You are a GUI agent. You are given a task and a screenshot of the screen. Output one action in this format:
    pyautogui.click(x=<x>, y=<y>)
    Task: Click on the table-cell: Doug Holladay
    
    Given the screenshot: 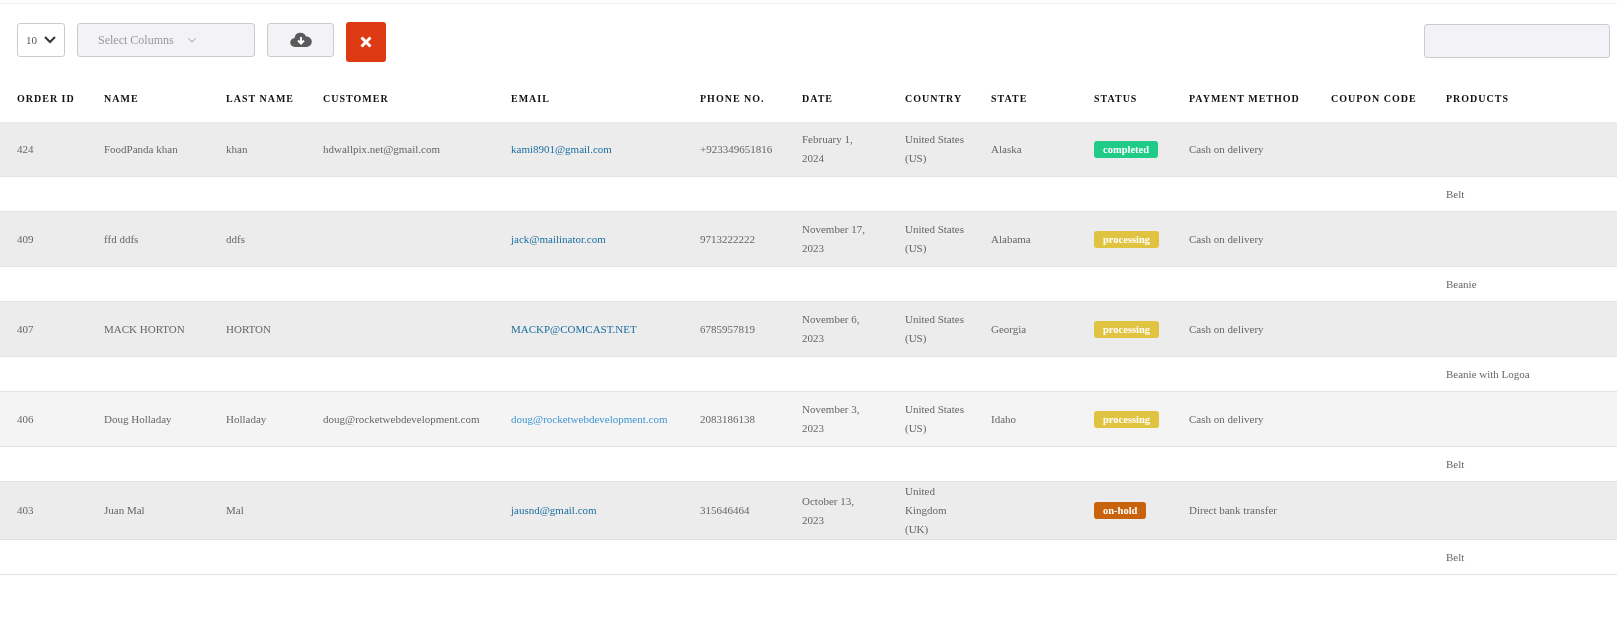 What is the action you would take?
    pyautogui.click(x=138, y=418)
    